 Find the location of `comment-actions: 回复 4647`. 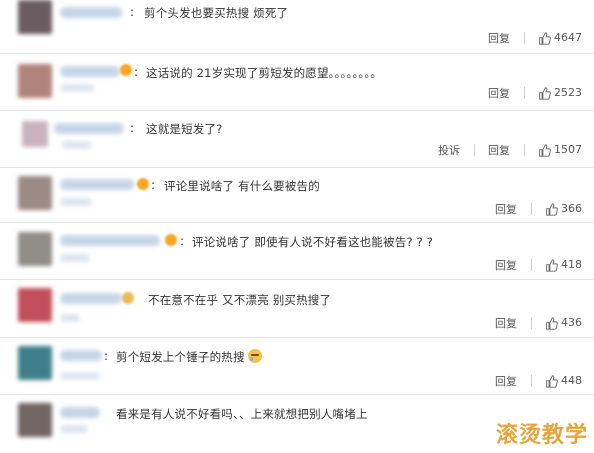

comment-actions: 回复 4647 is located at coordinates (535, 38).